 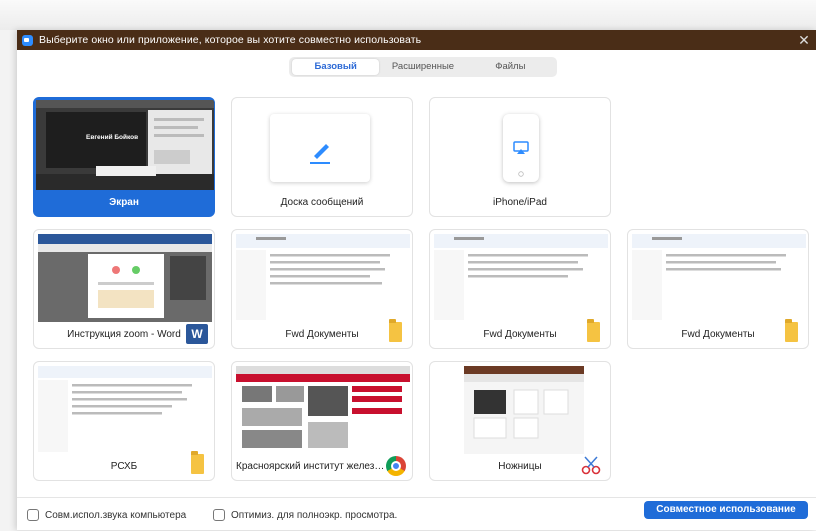 I want to click on share-card-screen: Евгений Бойков Экран, so click(x=124, y=157).